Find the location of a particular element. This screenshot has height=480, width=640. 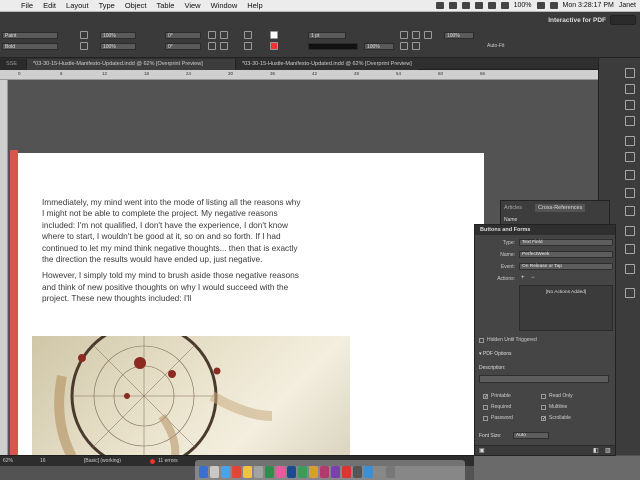

description-input is located at coordinates (544, 379).